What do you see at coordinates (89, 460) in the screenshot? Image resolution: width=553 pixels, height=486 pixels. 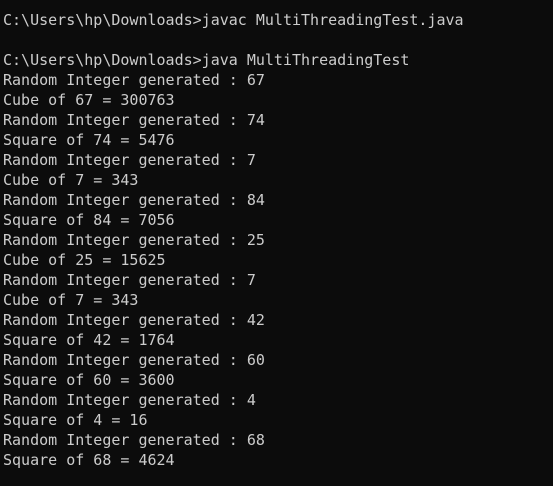 I see `console-line: Square of 68 = 4624` at bounding box center [89, 460].